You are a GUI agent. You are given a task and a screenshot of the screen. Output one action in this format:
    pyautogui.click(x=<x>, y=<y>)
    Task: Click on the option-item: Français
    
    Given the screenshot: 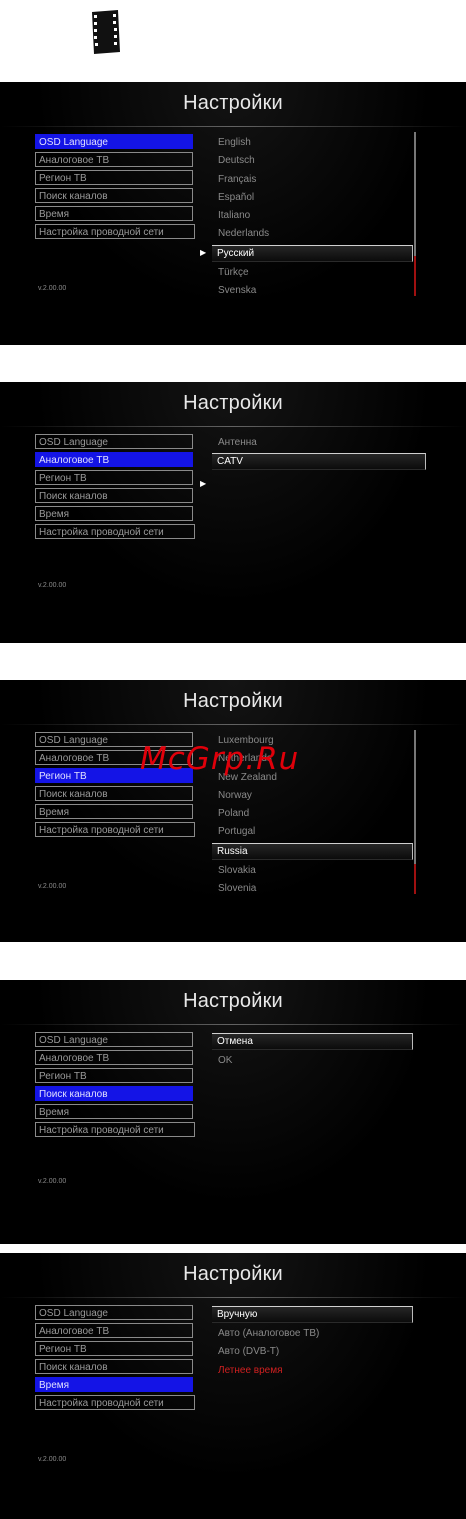 What is the action you would take?
    pyautogui.click(x=316, y=180)
    